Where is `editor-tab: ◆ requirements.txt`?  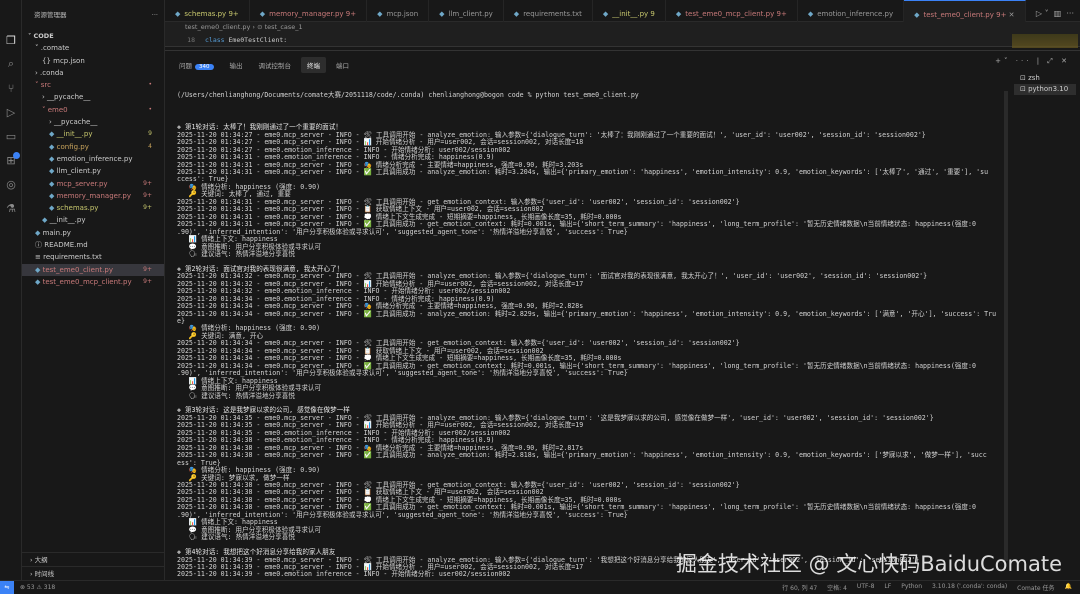 editor-tab: ◆ requirements.txt is located at coordinates (548, 11).